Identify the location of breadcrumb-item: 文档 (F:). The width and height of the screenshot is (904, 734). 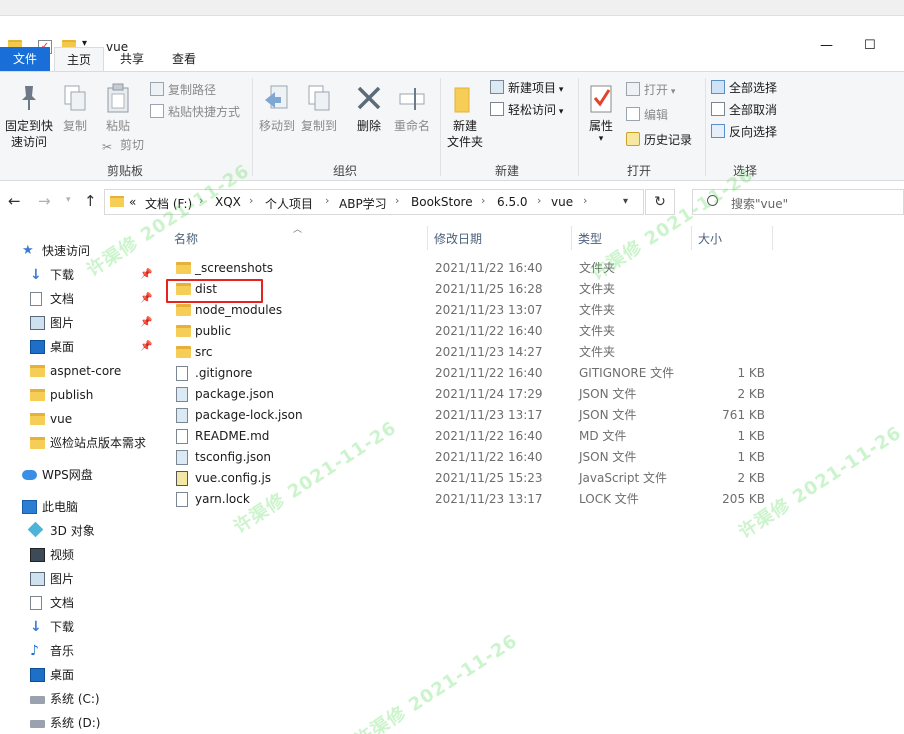
(168, 203).